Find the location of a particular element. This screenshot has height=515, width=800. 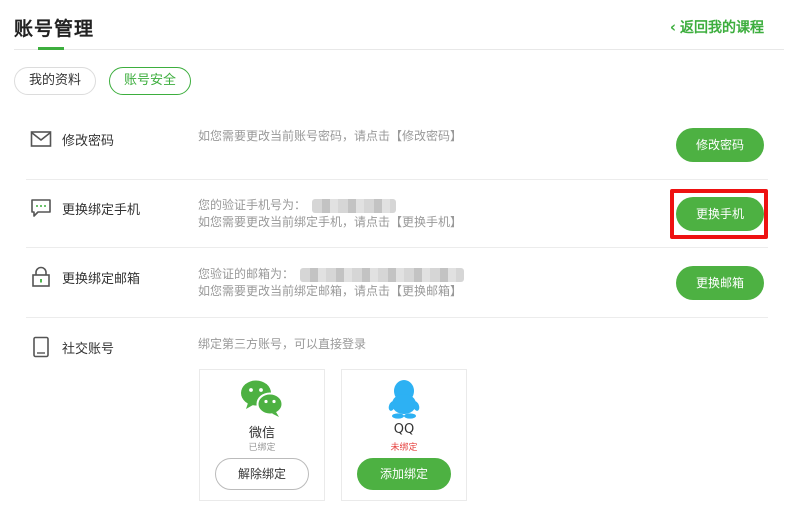

qq-card: QQ 未绑定 添加绑定 is located at coordinates (404, 435).